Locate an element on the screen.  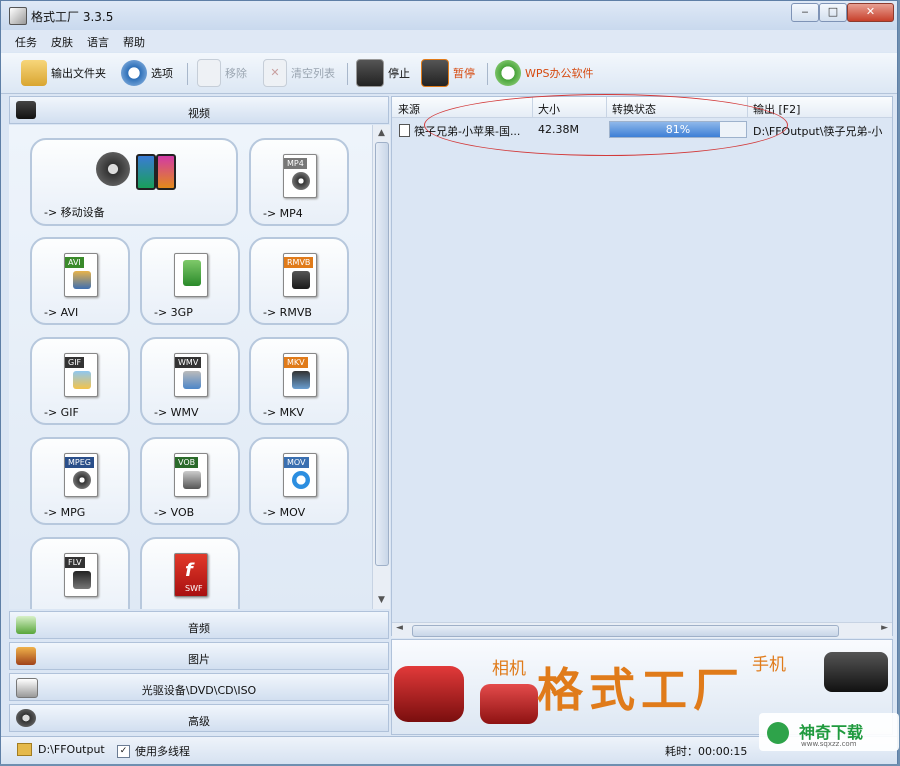
scroll-right-arrow-icon: ► is located at coordinates (884, 628).